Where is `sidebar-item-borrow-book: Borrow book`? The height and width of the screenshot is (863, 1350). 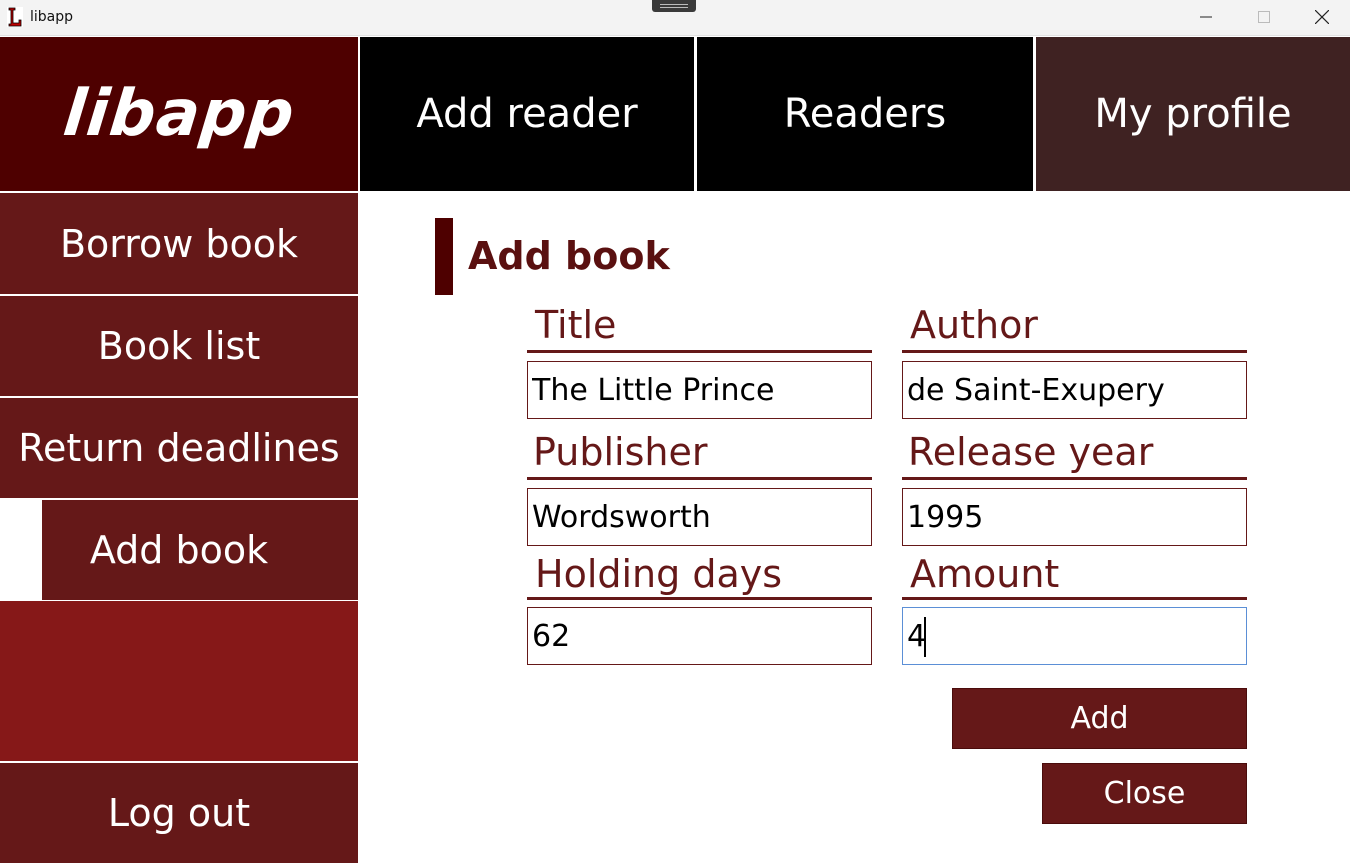
sidebar-item-borrow-book: Borrow book is located at coordinates (179, 243).